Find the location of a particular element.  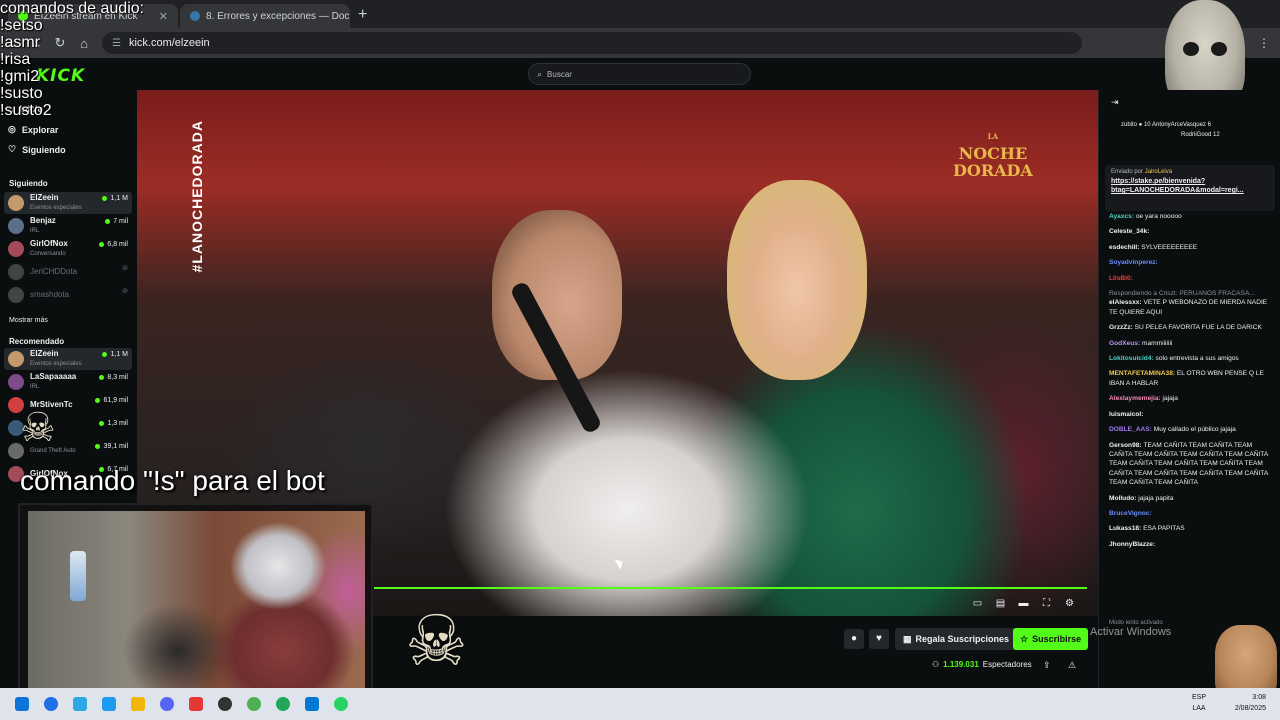

chat-text: oe yara nooooo is located at coordinates (1158, 216).